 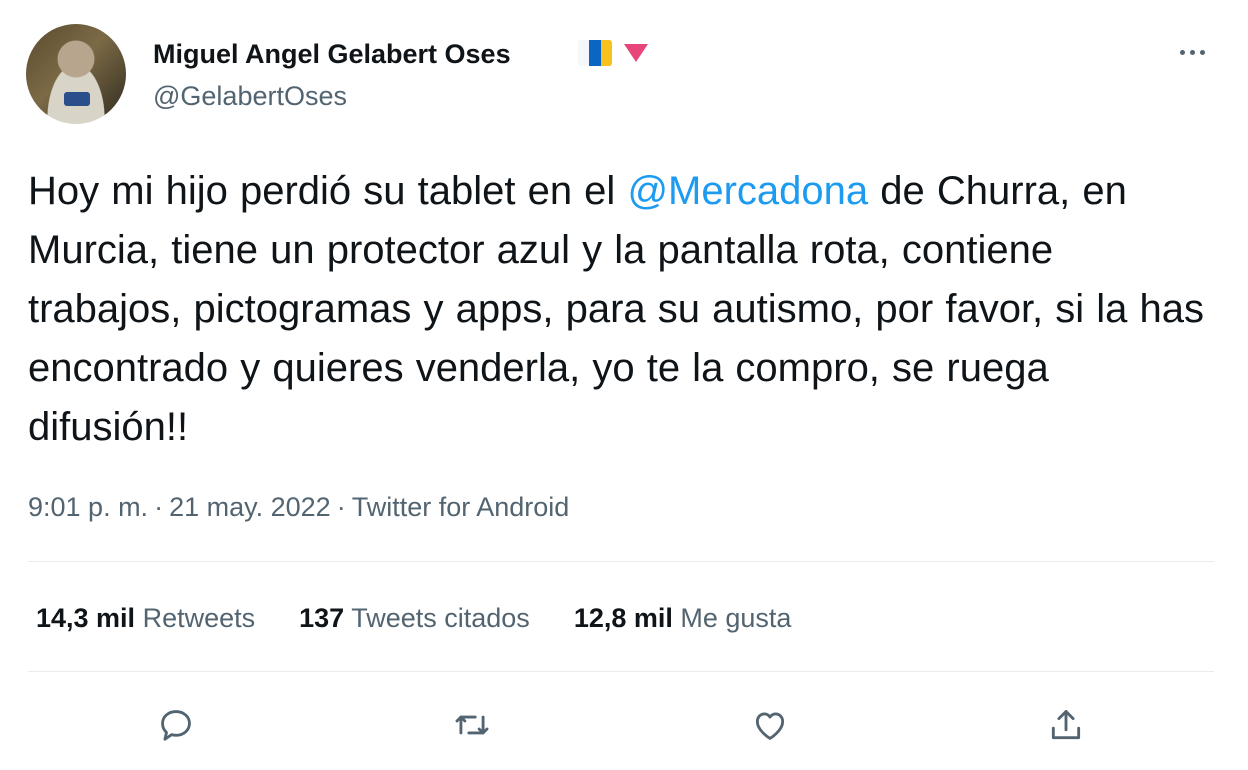 I want to click on quotes-stat: 137 Tweets citados, so click(x=414, y=618).